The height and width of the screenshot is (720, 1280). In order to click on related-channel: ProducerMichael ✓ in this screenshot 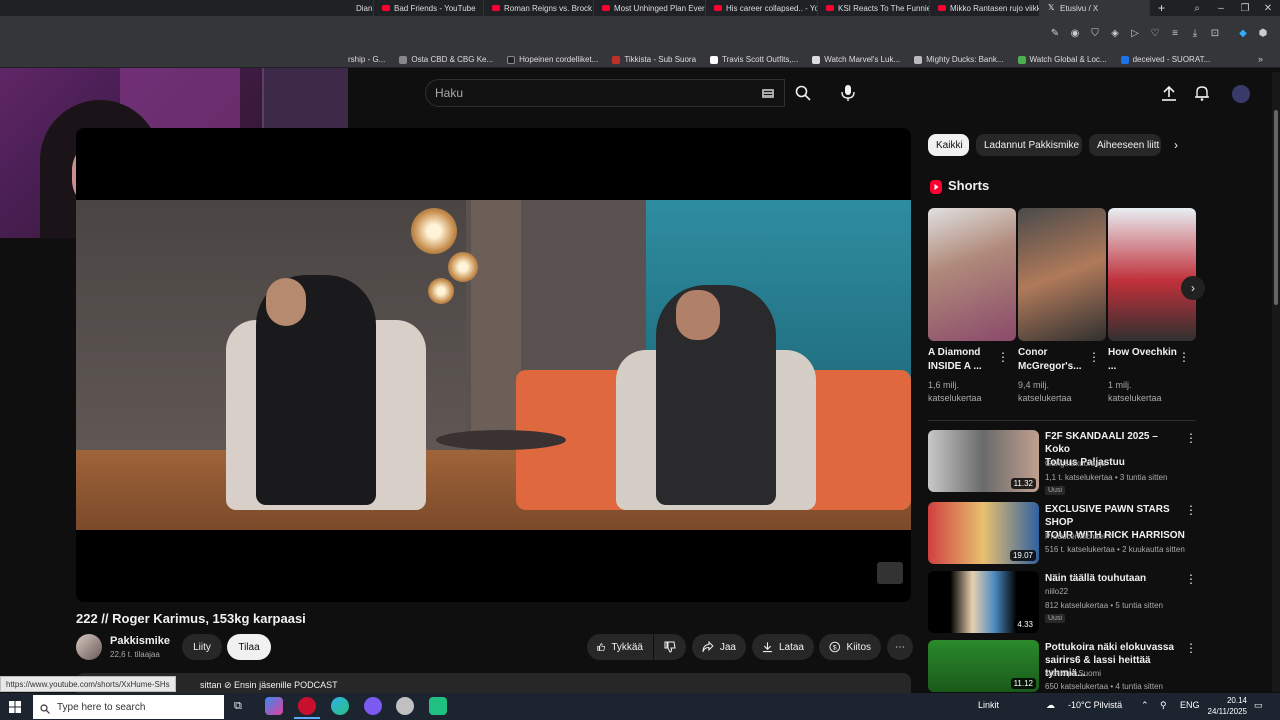, I will do `click(1079, 536)`.